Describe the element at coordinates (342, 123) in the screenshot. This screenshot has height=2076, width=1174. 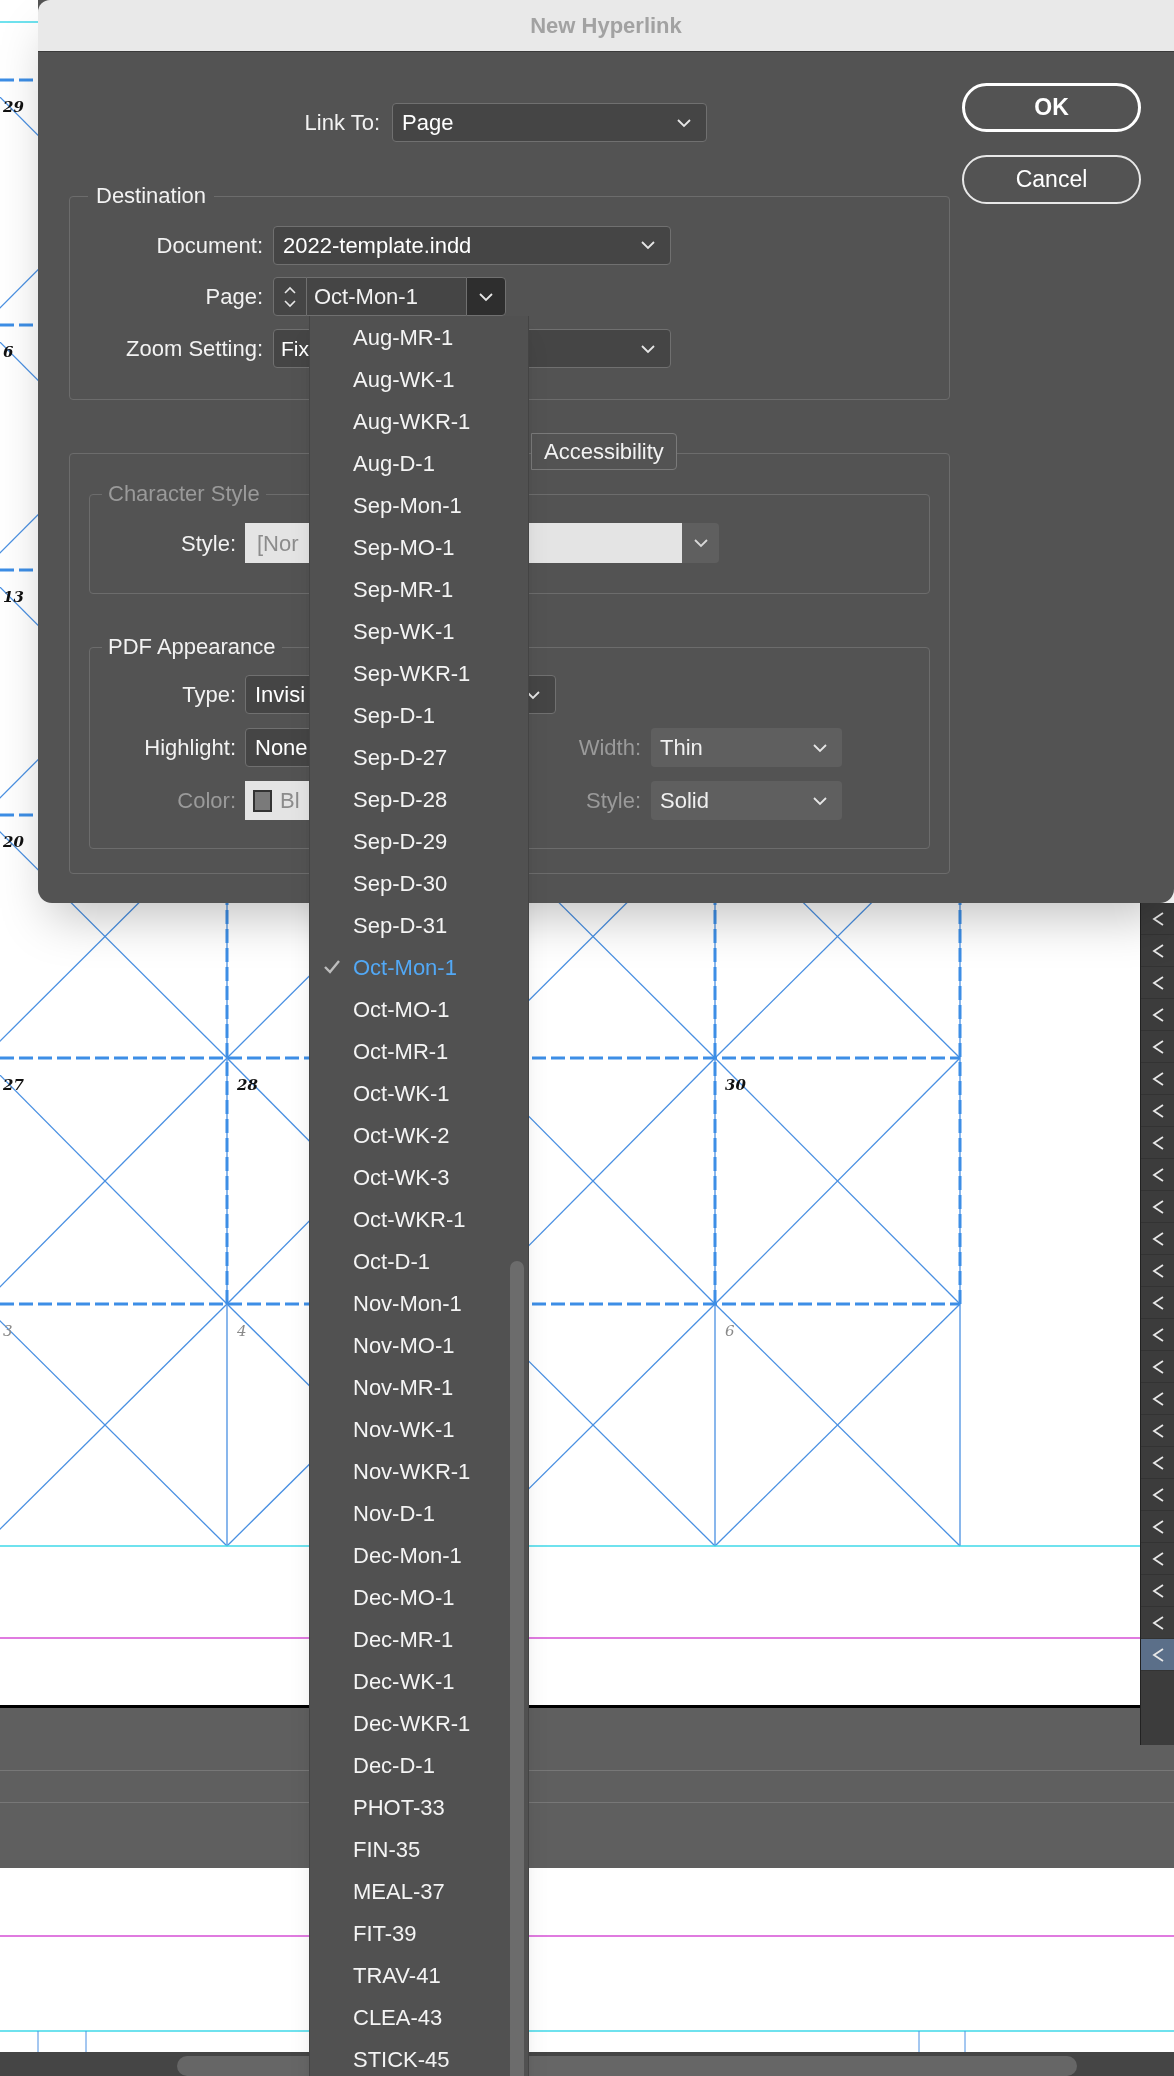
I see `field-label: Link To:` at that location.